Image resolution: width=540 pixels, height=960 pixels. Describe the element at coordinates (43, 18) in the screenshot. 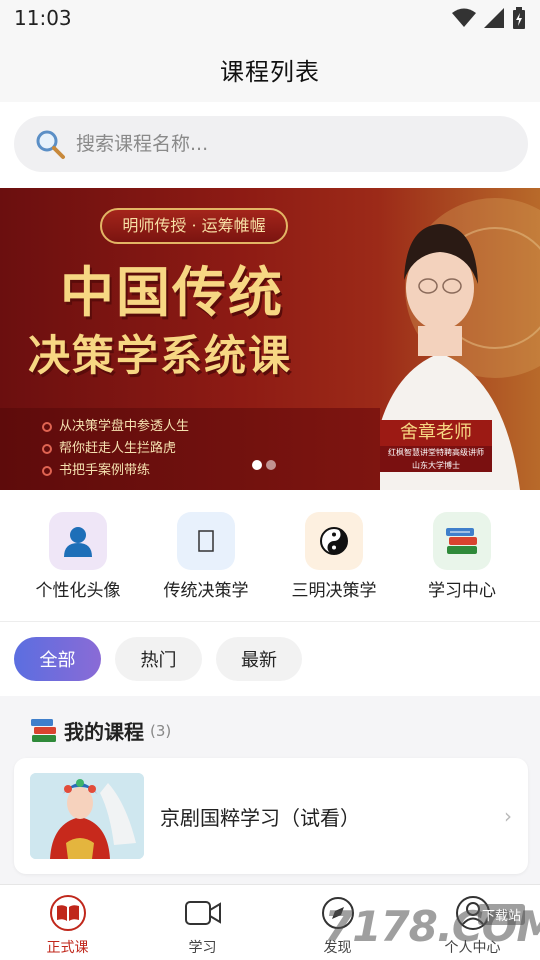

I see `status-time: 11:03` at that location.